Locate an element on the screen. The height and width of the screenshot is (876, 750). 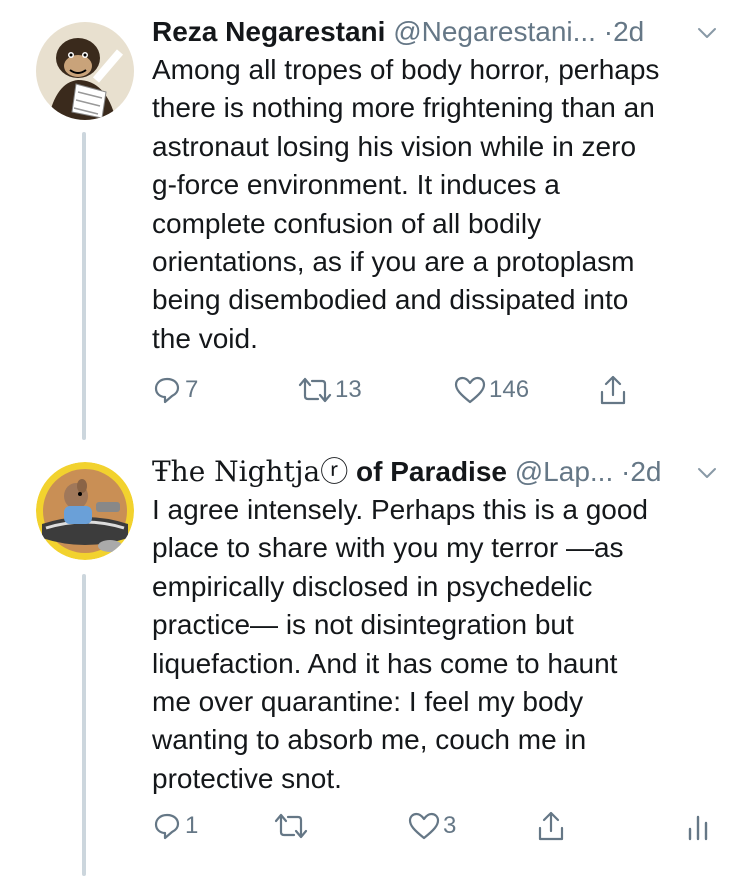
retweet-button: 13 is located at coordinates (330, 390).